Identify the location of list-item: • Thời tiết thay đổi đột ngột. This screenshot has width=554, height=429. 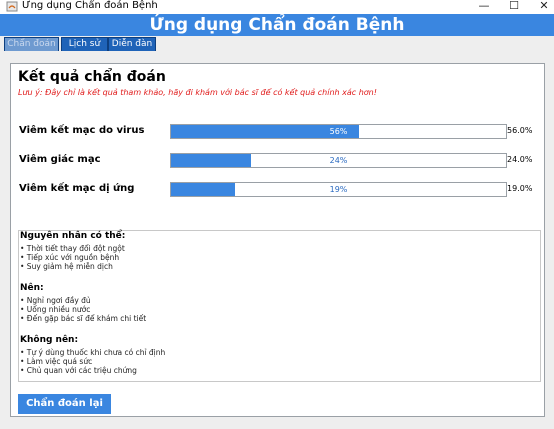
(72, 248).